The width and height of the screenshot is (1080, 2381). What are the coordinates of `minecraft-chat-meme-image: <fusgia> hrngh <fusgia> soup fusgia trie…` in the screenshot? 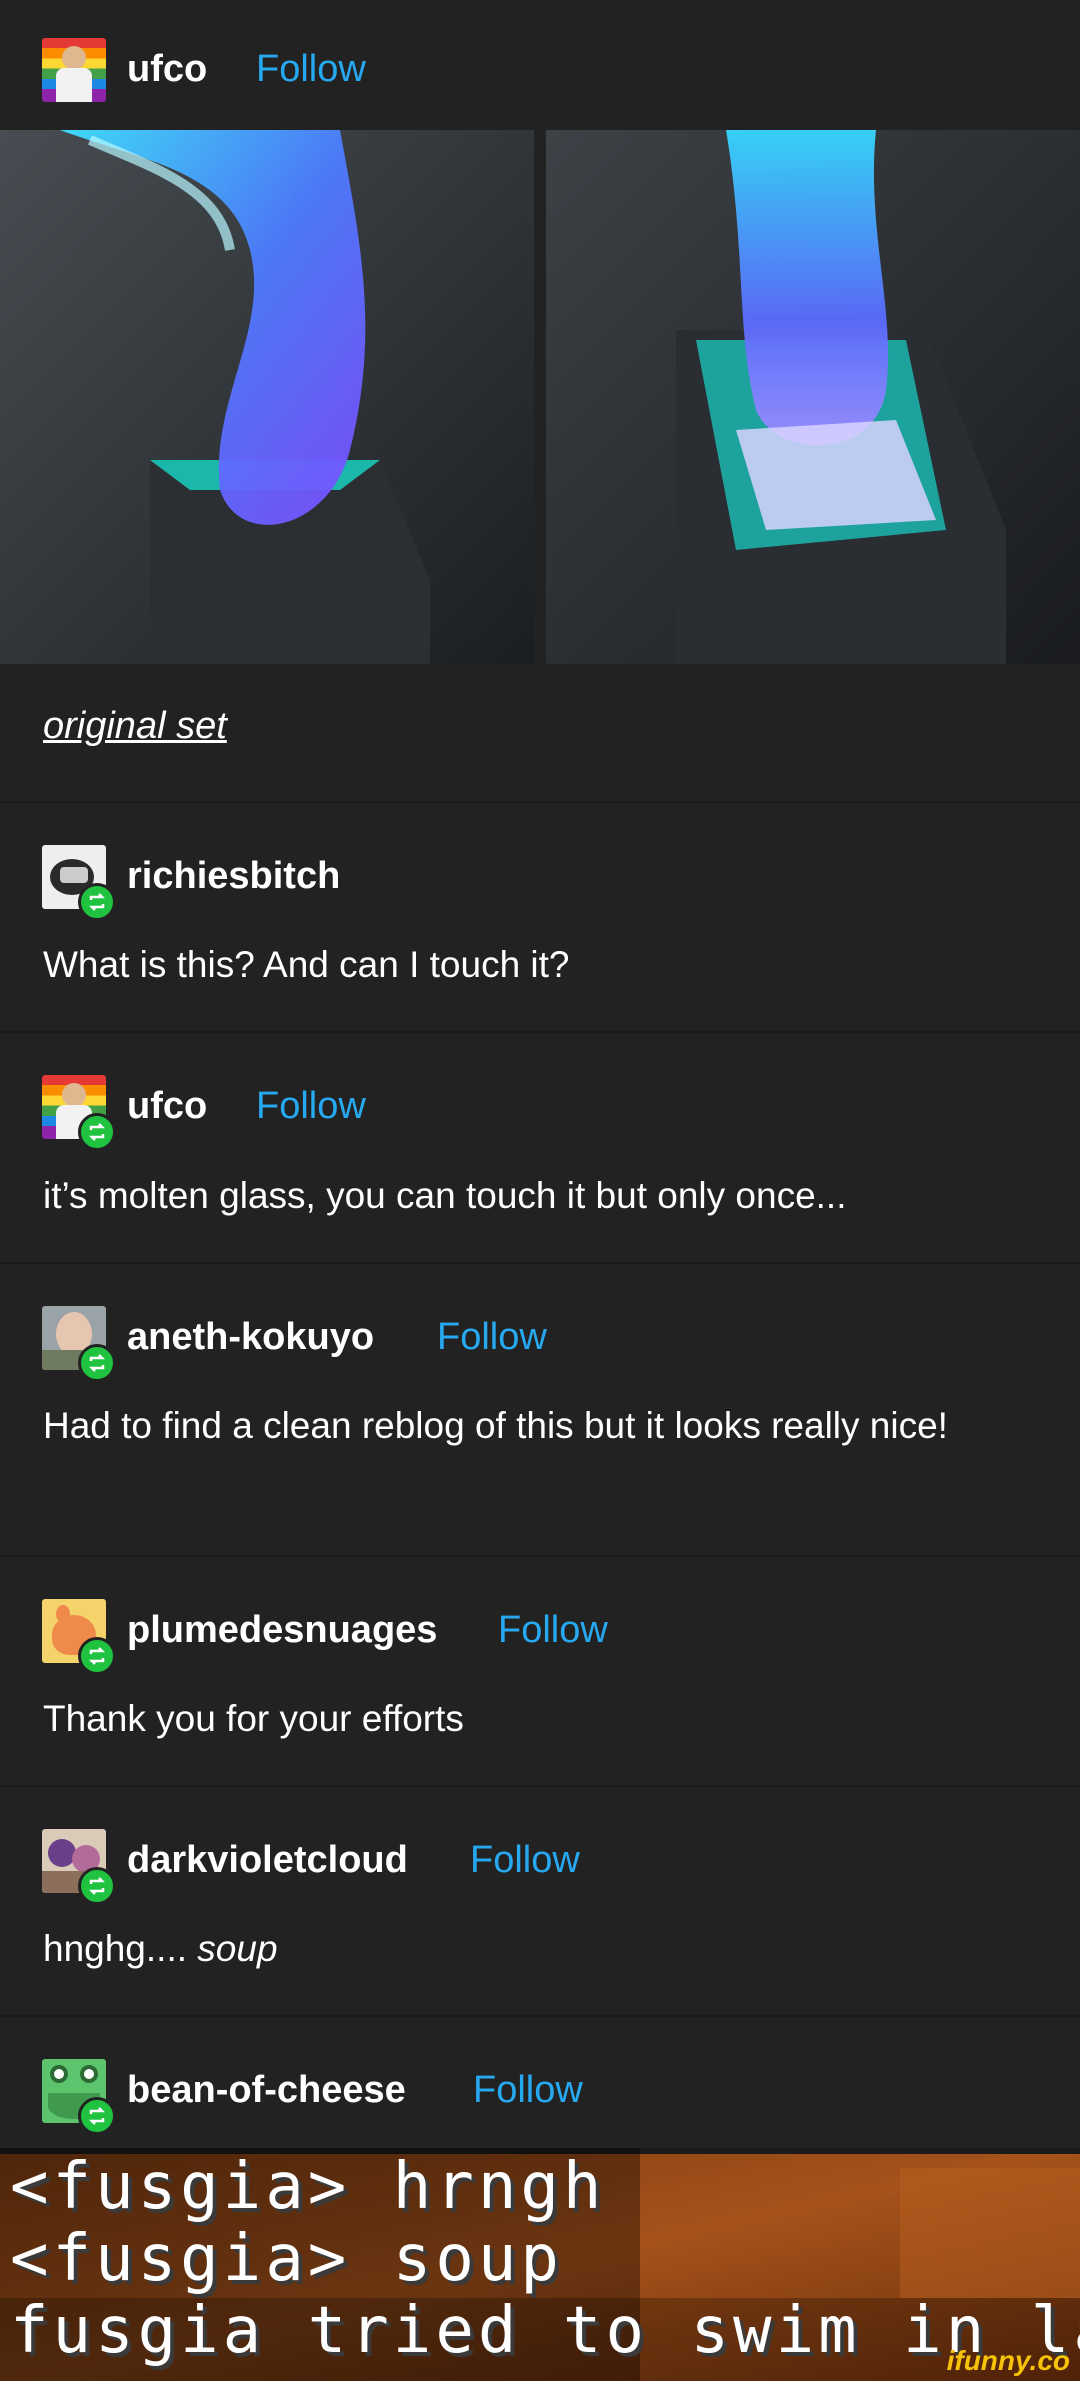 It's located at (540, 2264).